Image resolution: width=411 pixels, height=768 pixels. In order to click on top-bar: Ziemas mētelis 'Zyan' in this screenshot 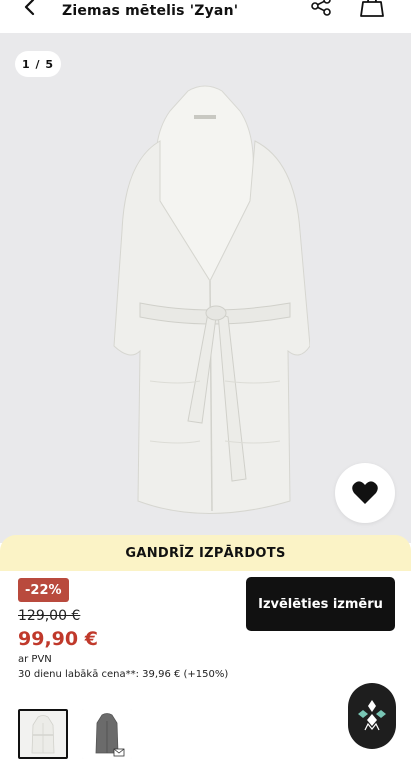, I will do `click(205, 14)`.